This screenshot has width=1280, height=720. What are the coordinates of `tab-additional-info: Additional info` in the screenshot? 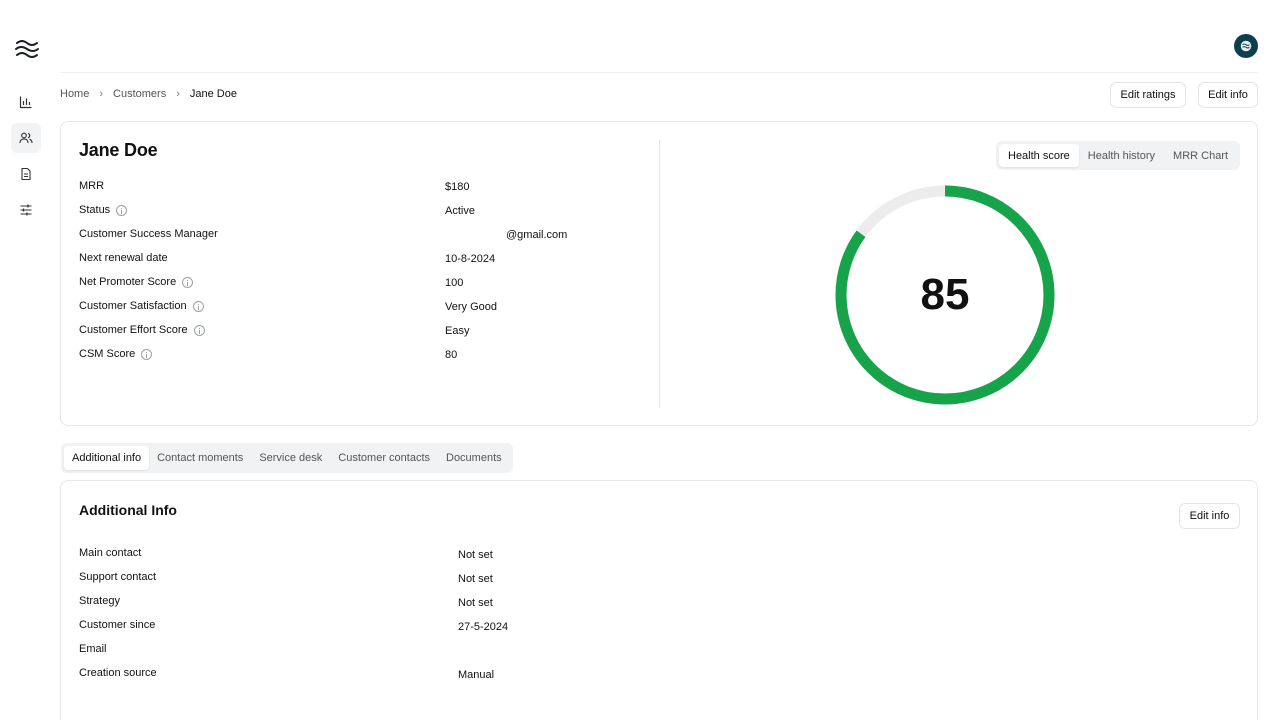 It's located at (107, 458).